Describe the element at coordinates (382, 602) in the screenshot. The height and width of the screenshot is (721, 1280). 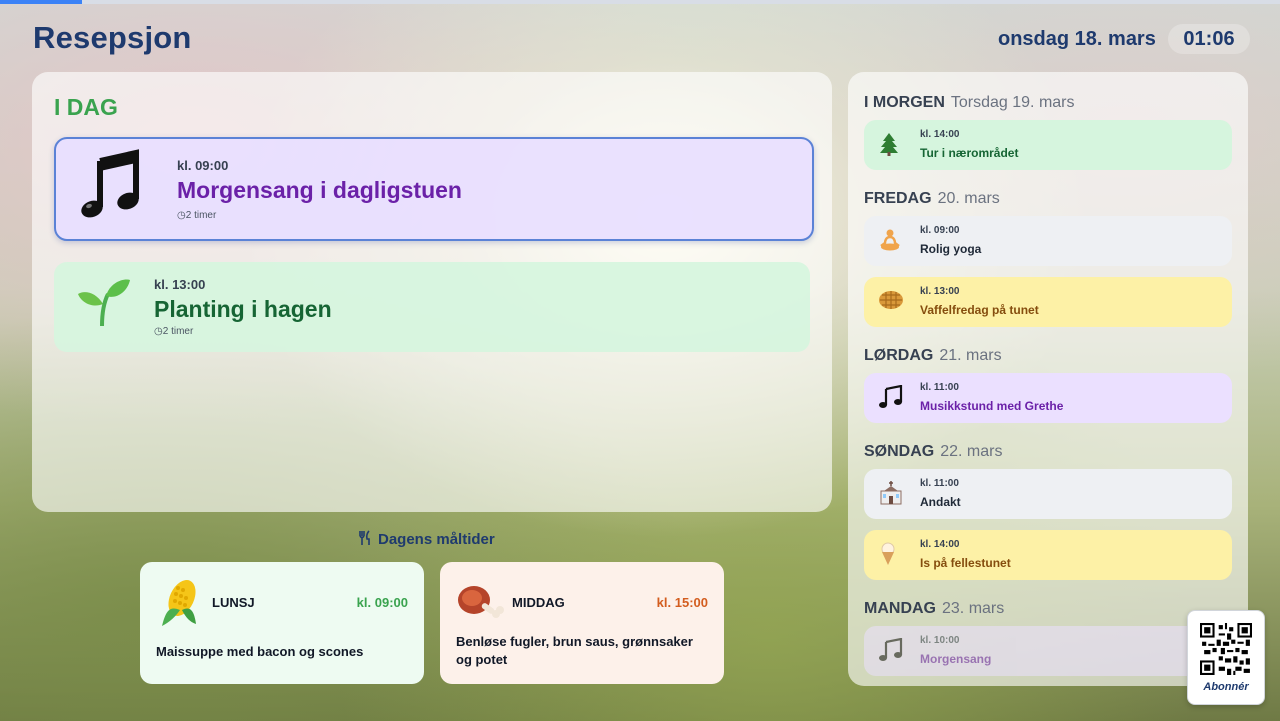
I see `meal-time: kl. 09:00` at that location.